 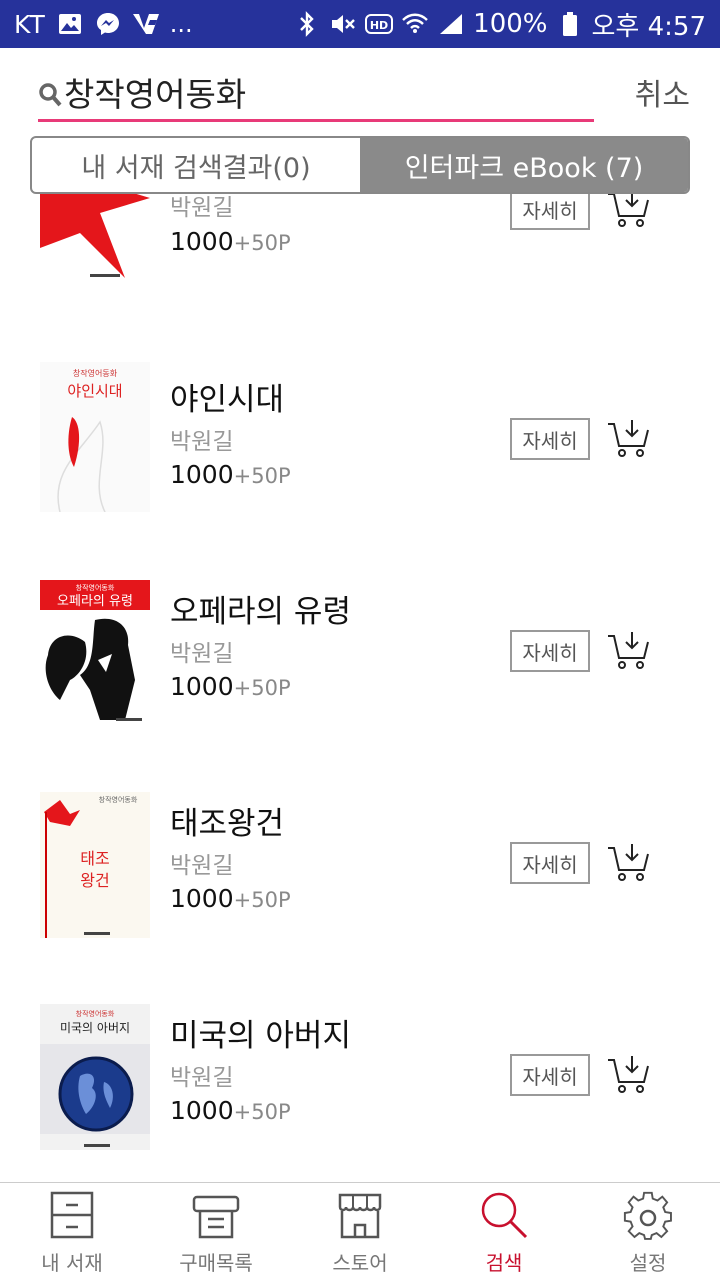 I want to click on svg-text: HD, so click(x=379, y=25).